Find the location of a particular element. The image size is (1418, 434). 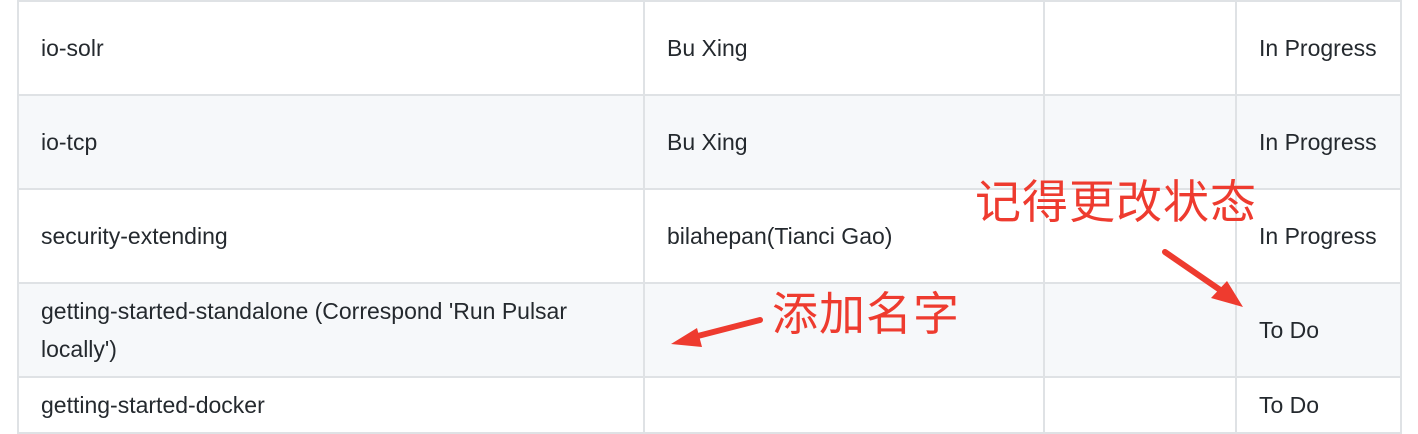

table-row: getting-started-docker To Do is located at coordinates (709, 405).